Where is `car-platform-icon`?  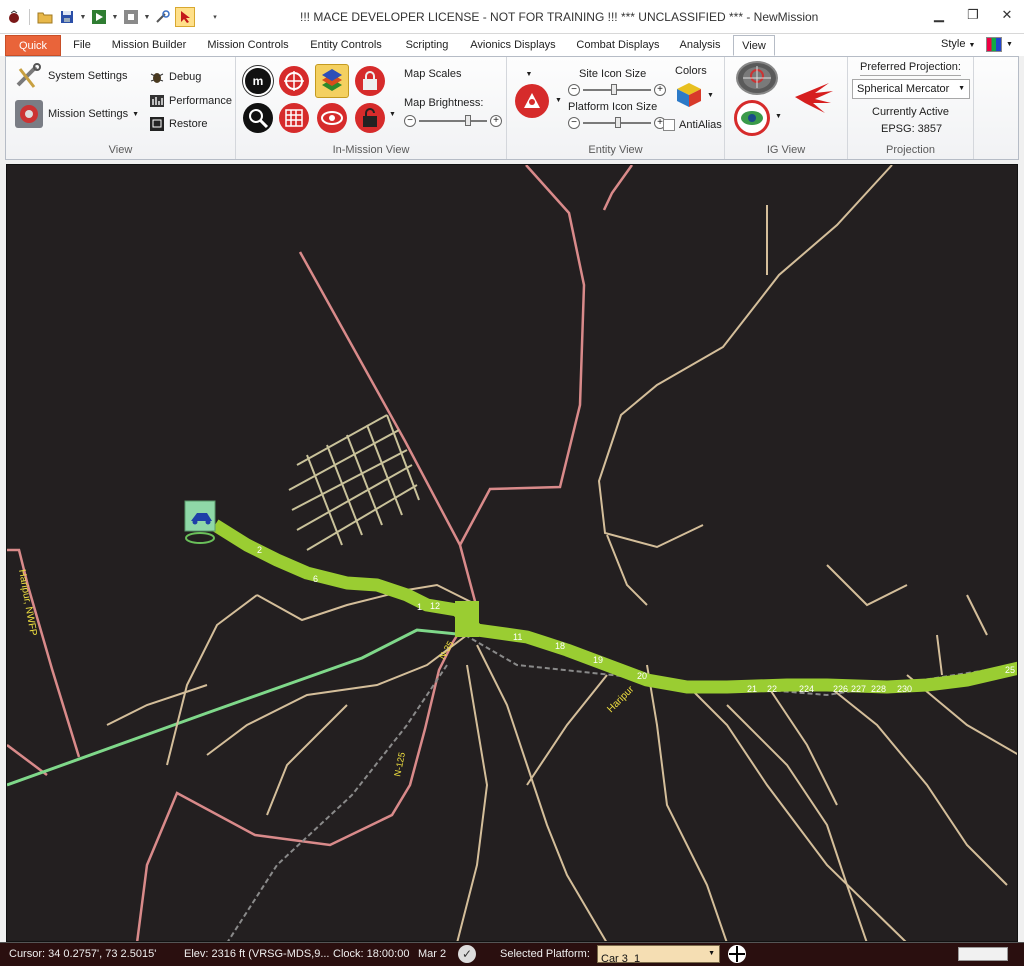
car-platform-icon is located at coordinates (200, 522).